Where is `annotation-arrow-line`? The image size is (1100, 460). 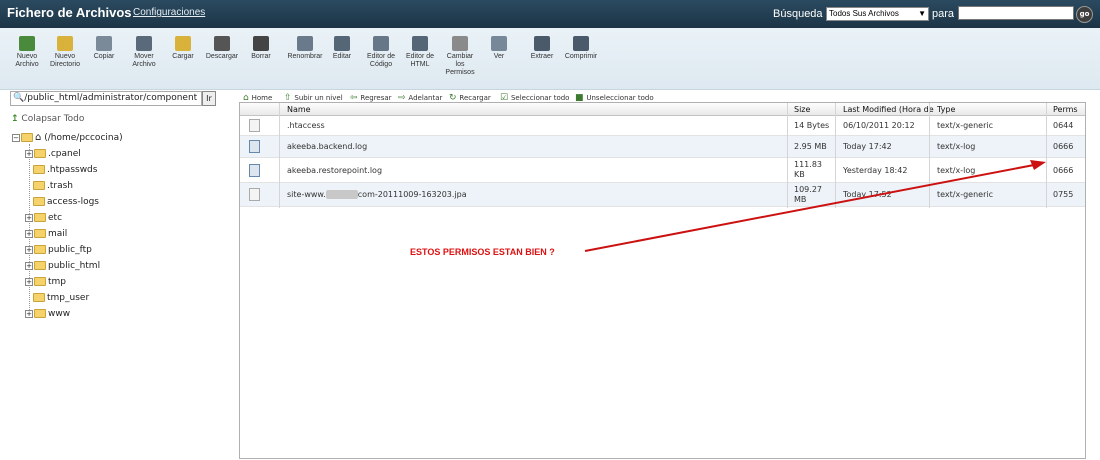 annotation-arrow-line is located at coordinates (809, 208).